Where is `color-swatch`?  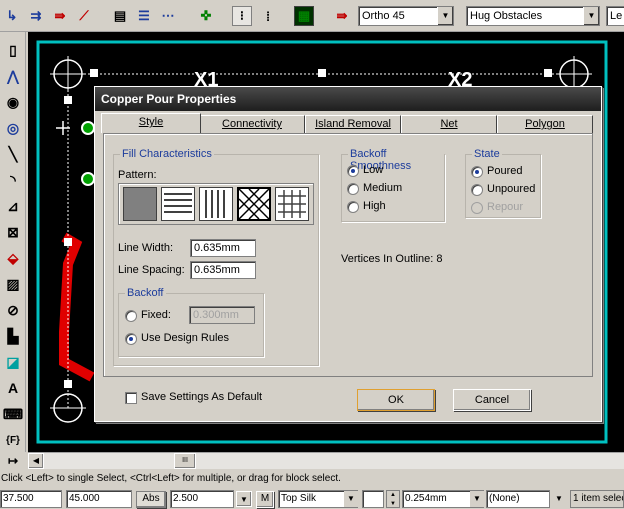
color-swatch is located at coordinates (373, 499).